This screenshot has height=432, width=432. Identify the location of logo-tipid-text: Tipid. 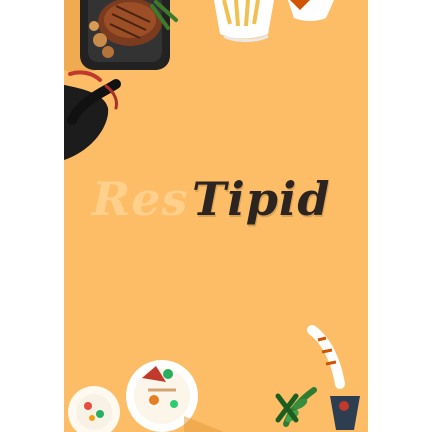
(261, 199).